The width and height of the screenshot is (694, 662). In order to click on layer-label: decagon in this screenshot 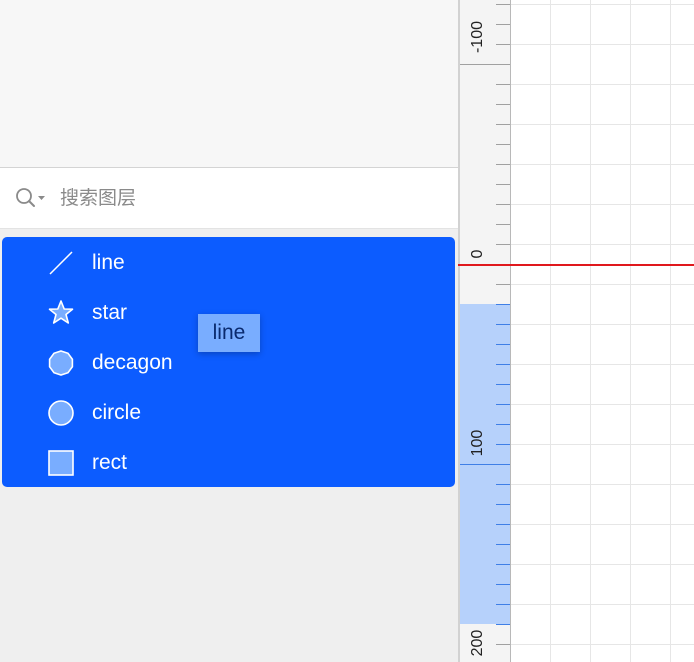, I will do `click(132, 362)`.